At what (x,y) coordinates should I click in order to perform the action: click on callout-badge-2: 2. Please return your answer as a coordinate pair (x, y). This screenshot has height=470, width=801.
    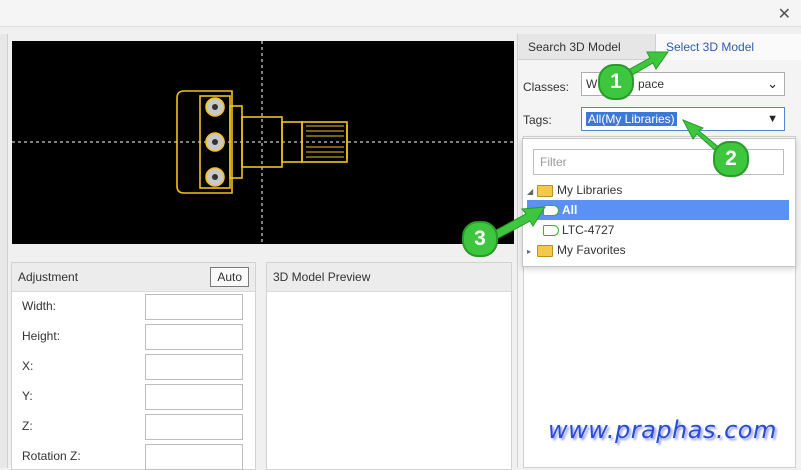
    Looking at the image, I should click on (731, 159).